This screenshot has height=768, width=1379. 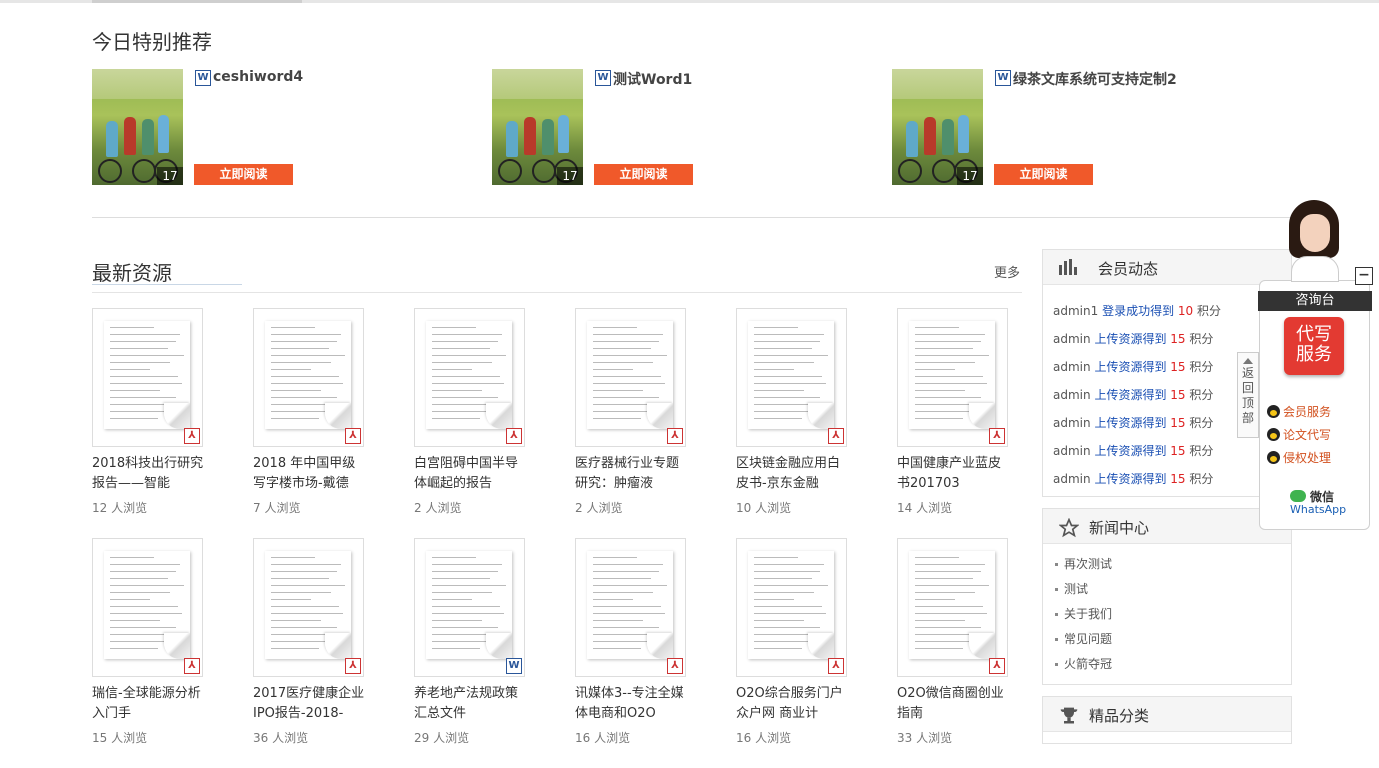 I want to click on wechat-icon, so click(x=1298, y=496).